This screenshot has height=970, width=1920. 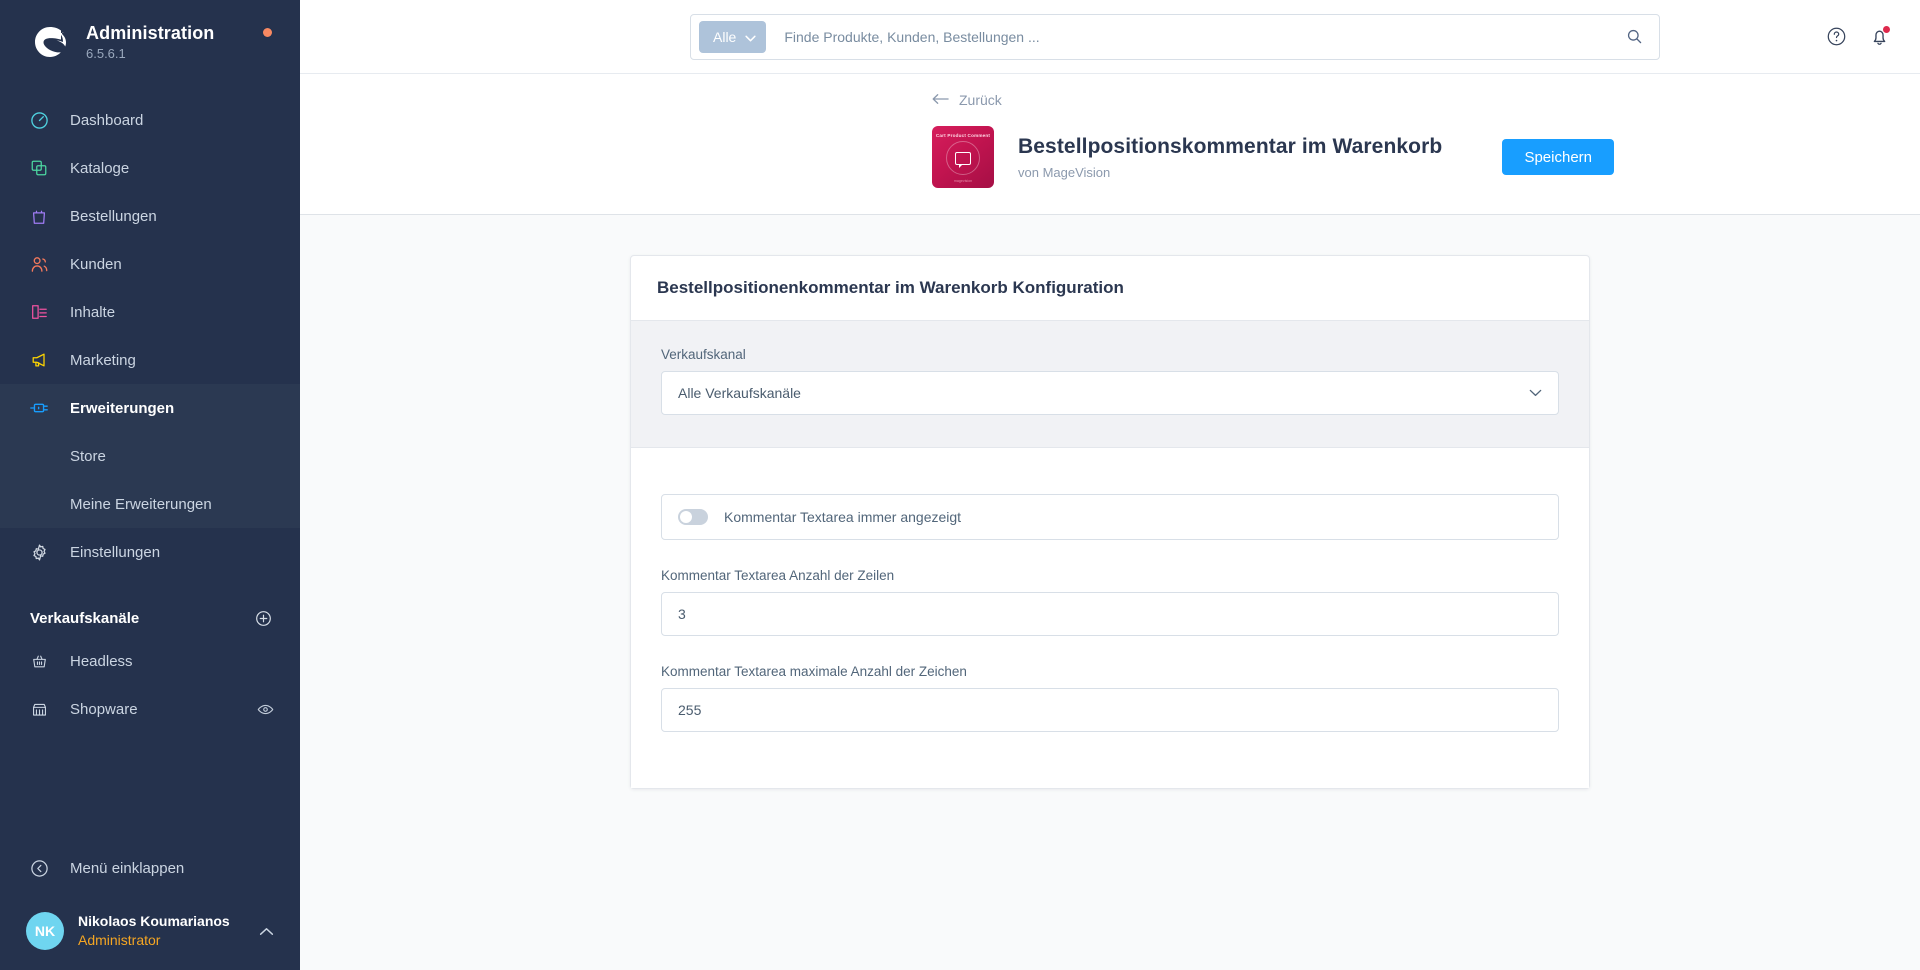 I want to click on sidebar-item-erweiterungen: Erweiterungen, so click(x=150, y=408).